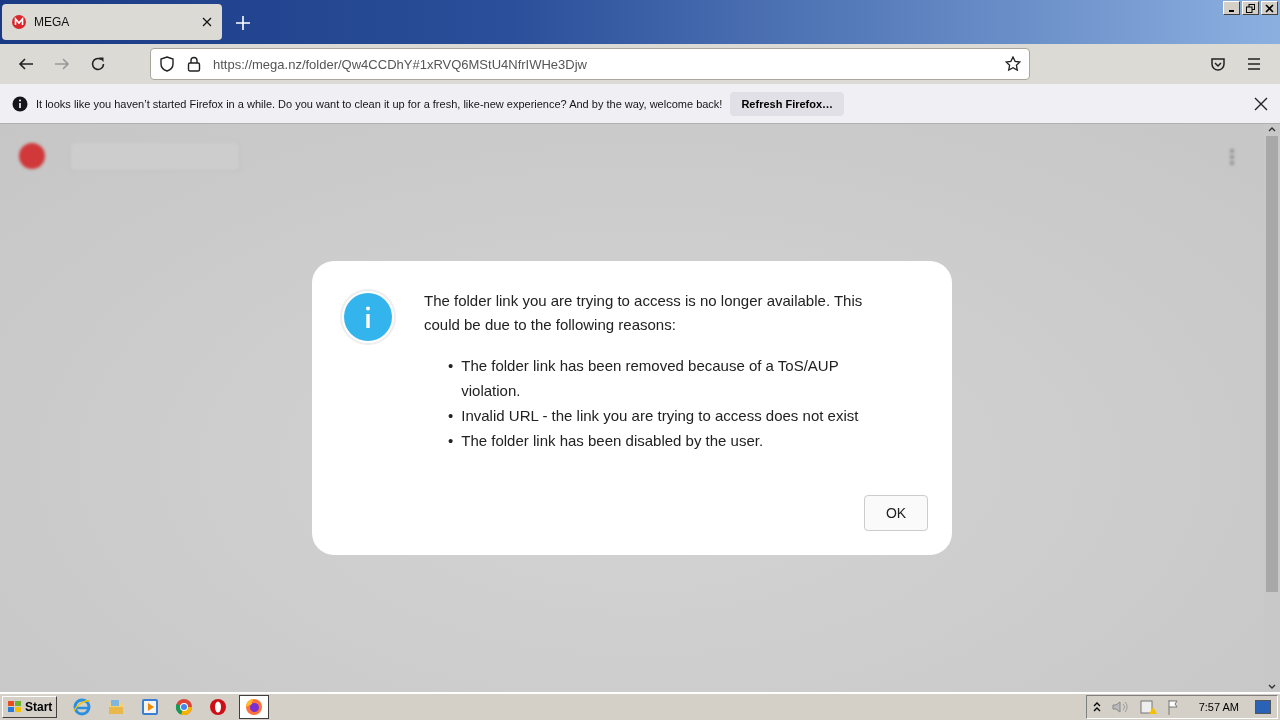 Image resolution: width=1280 pixels, height=720 pixels. What do you see at coordinates (1096, 707) in the screenshot?
I see `chevron-icon` at bounding box center [1096, 707].